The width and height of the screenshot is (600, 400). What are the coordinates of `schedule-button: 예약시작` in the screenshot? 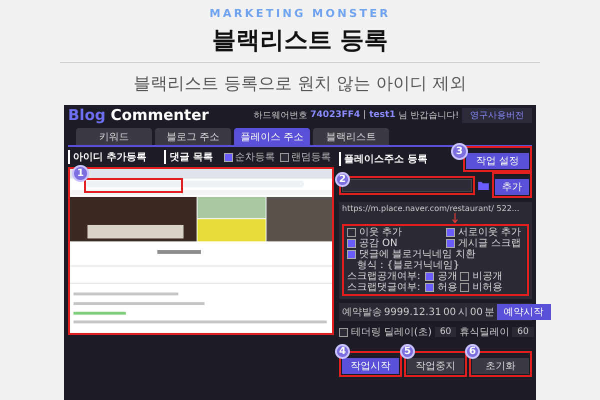 It's located at (523, 312).